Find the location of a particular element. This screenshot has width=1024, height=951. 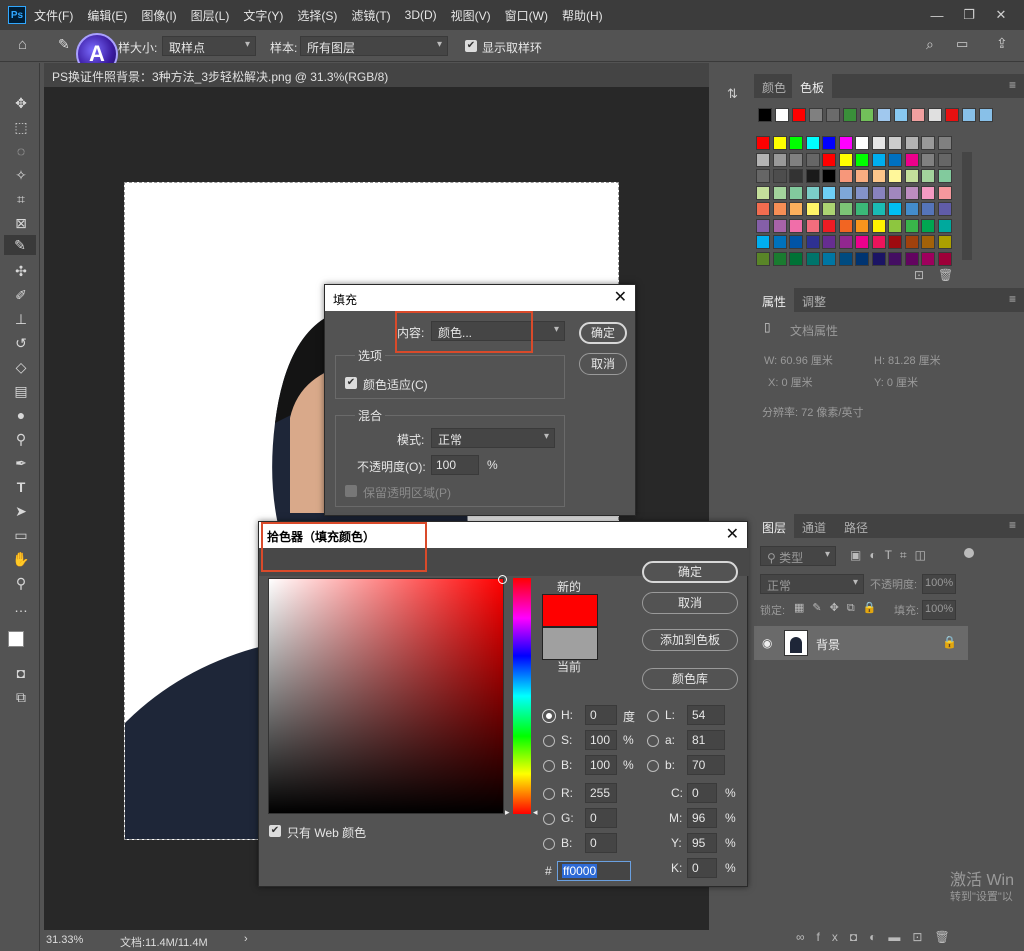

hue-slider-right-arrow-icon: ◂ is located at coordinates (535, 812).